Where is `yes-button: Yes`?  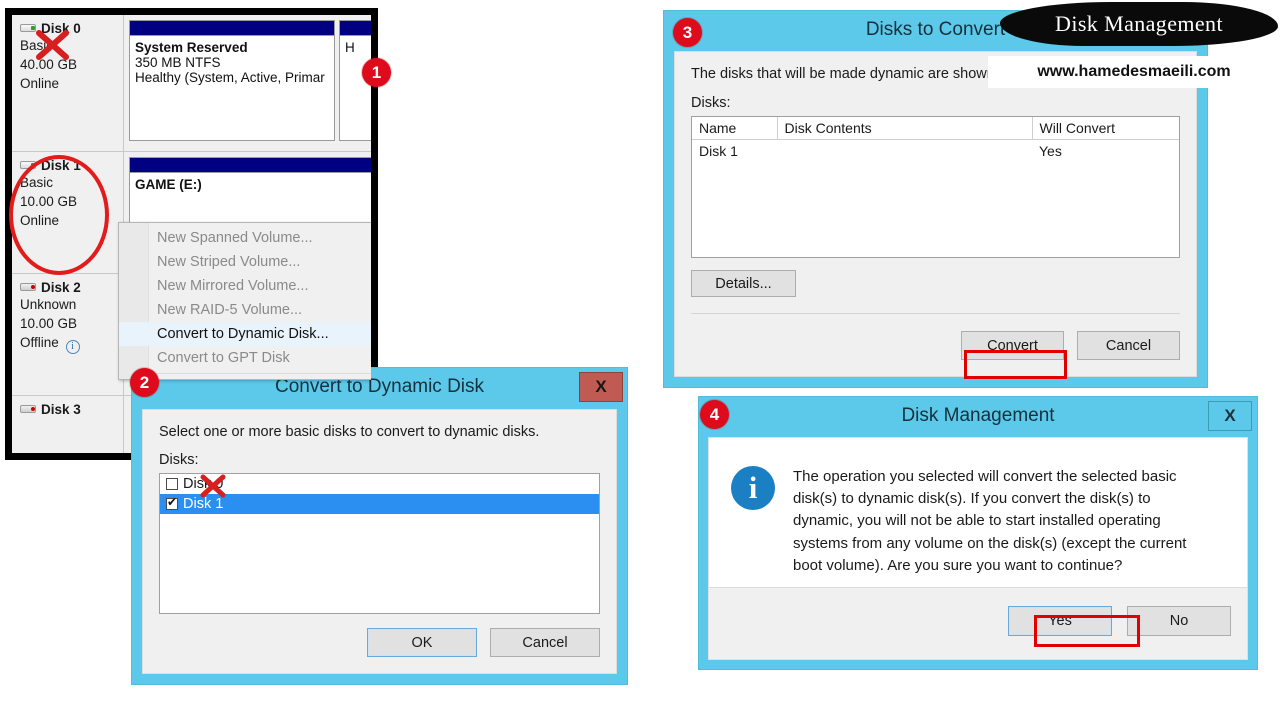
yes-button: Yes is located at coordinates (1060, 621).